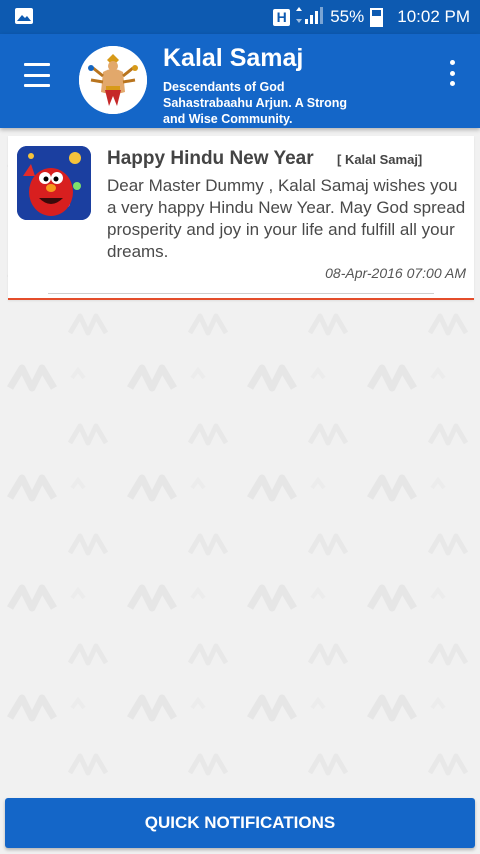 The image size is (480, 854). Describe the element at coordinates (113, 80) in the screenshot. I see `community-logo` at that location.